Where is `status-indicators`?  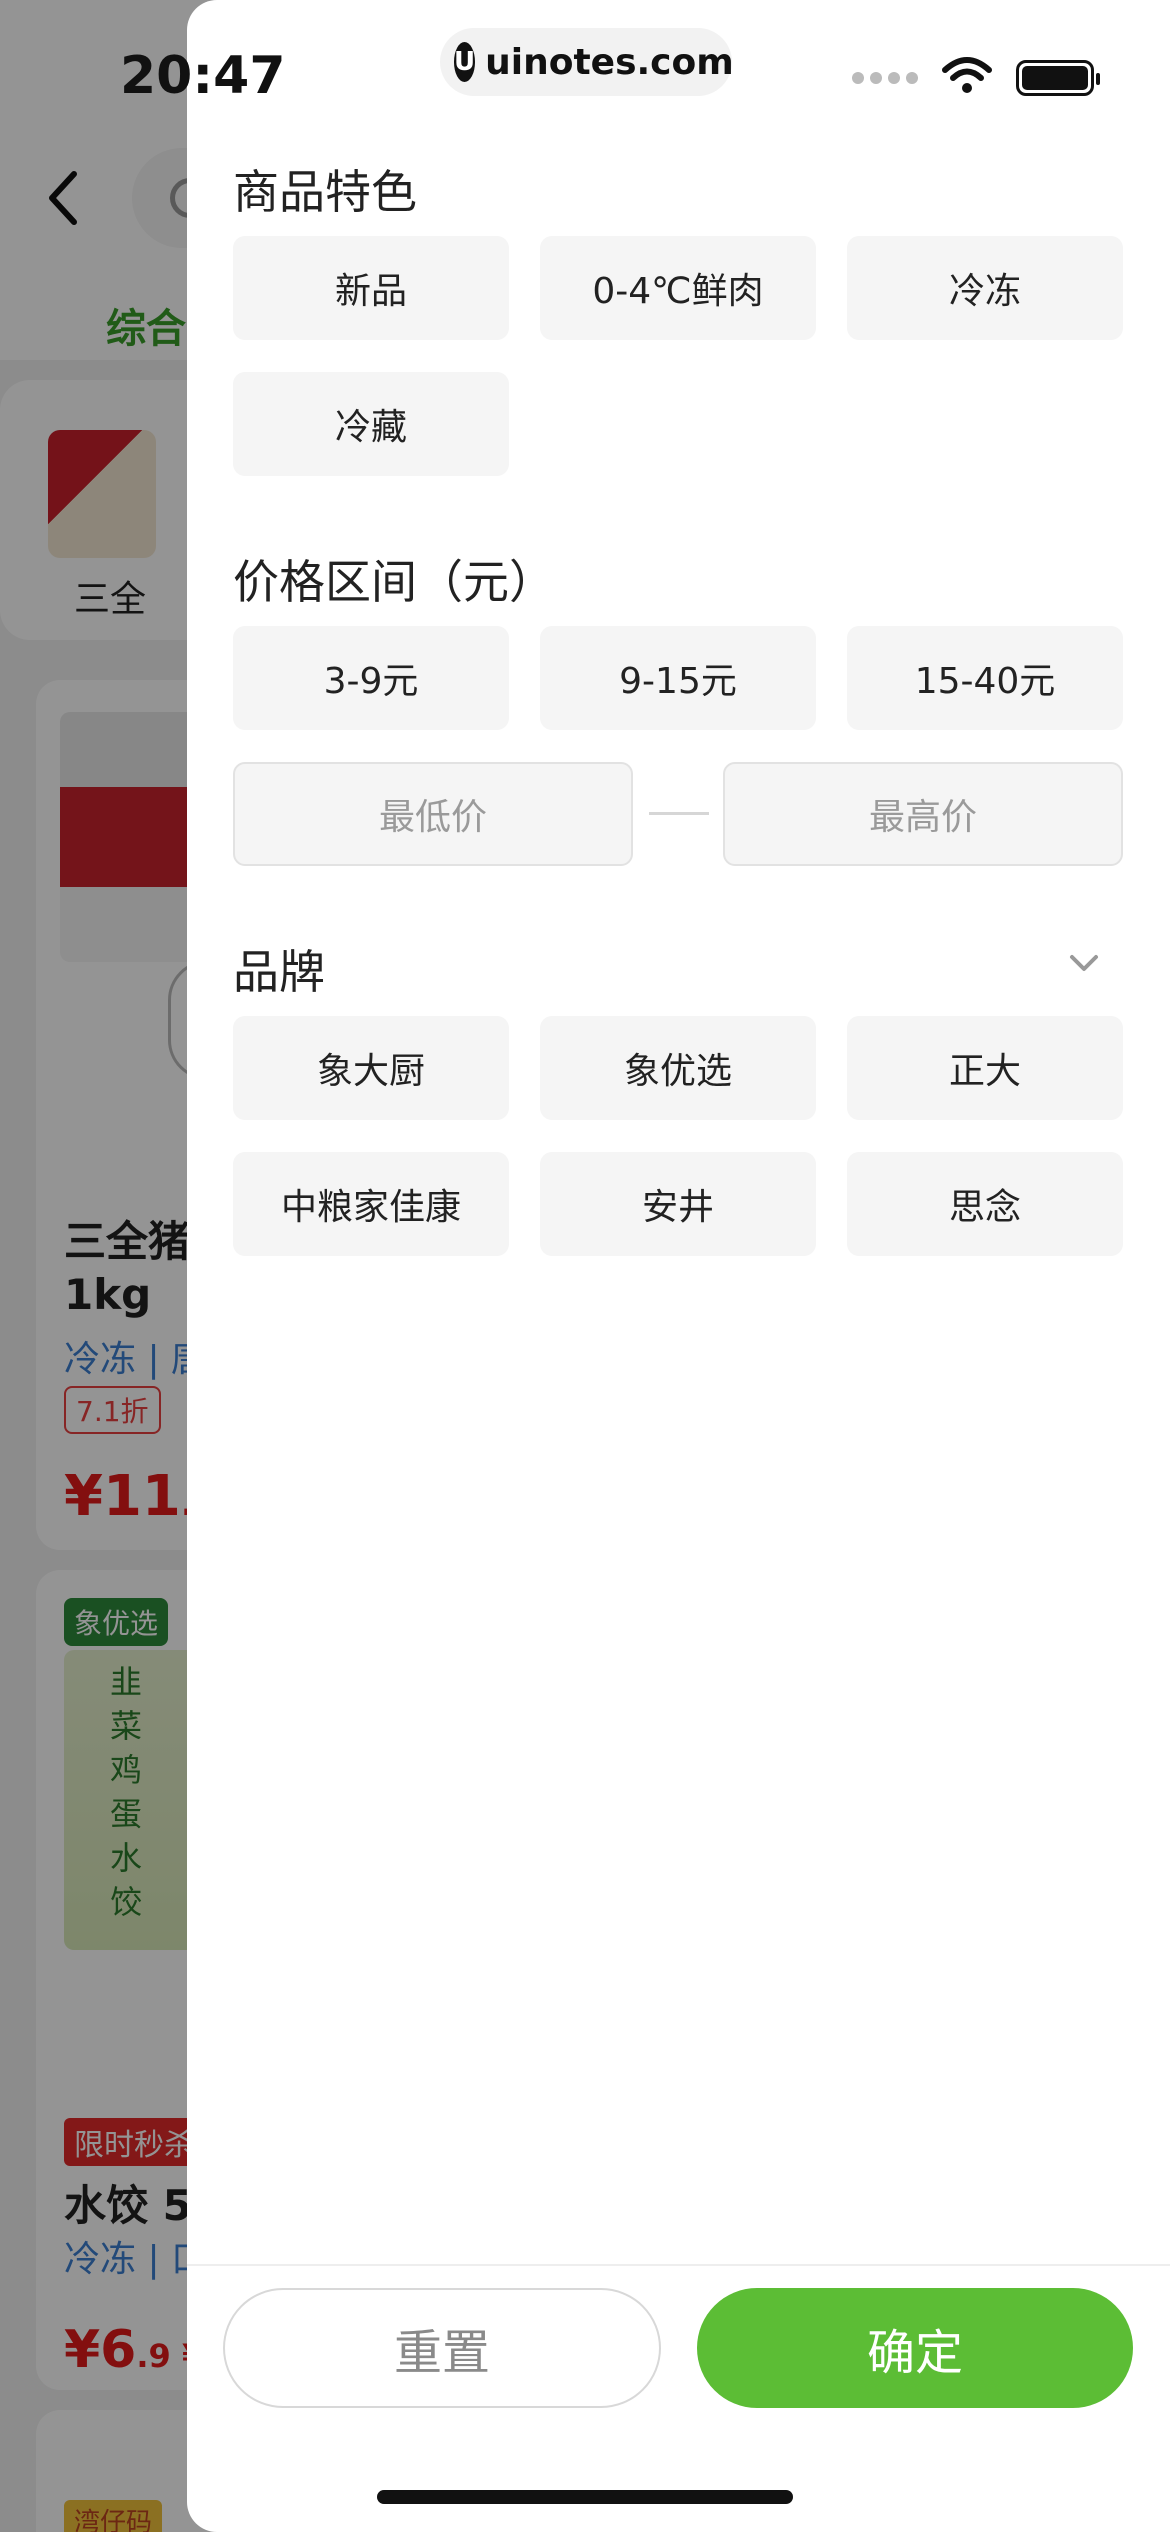
status-indicators is located at coordinates (976, 78).